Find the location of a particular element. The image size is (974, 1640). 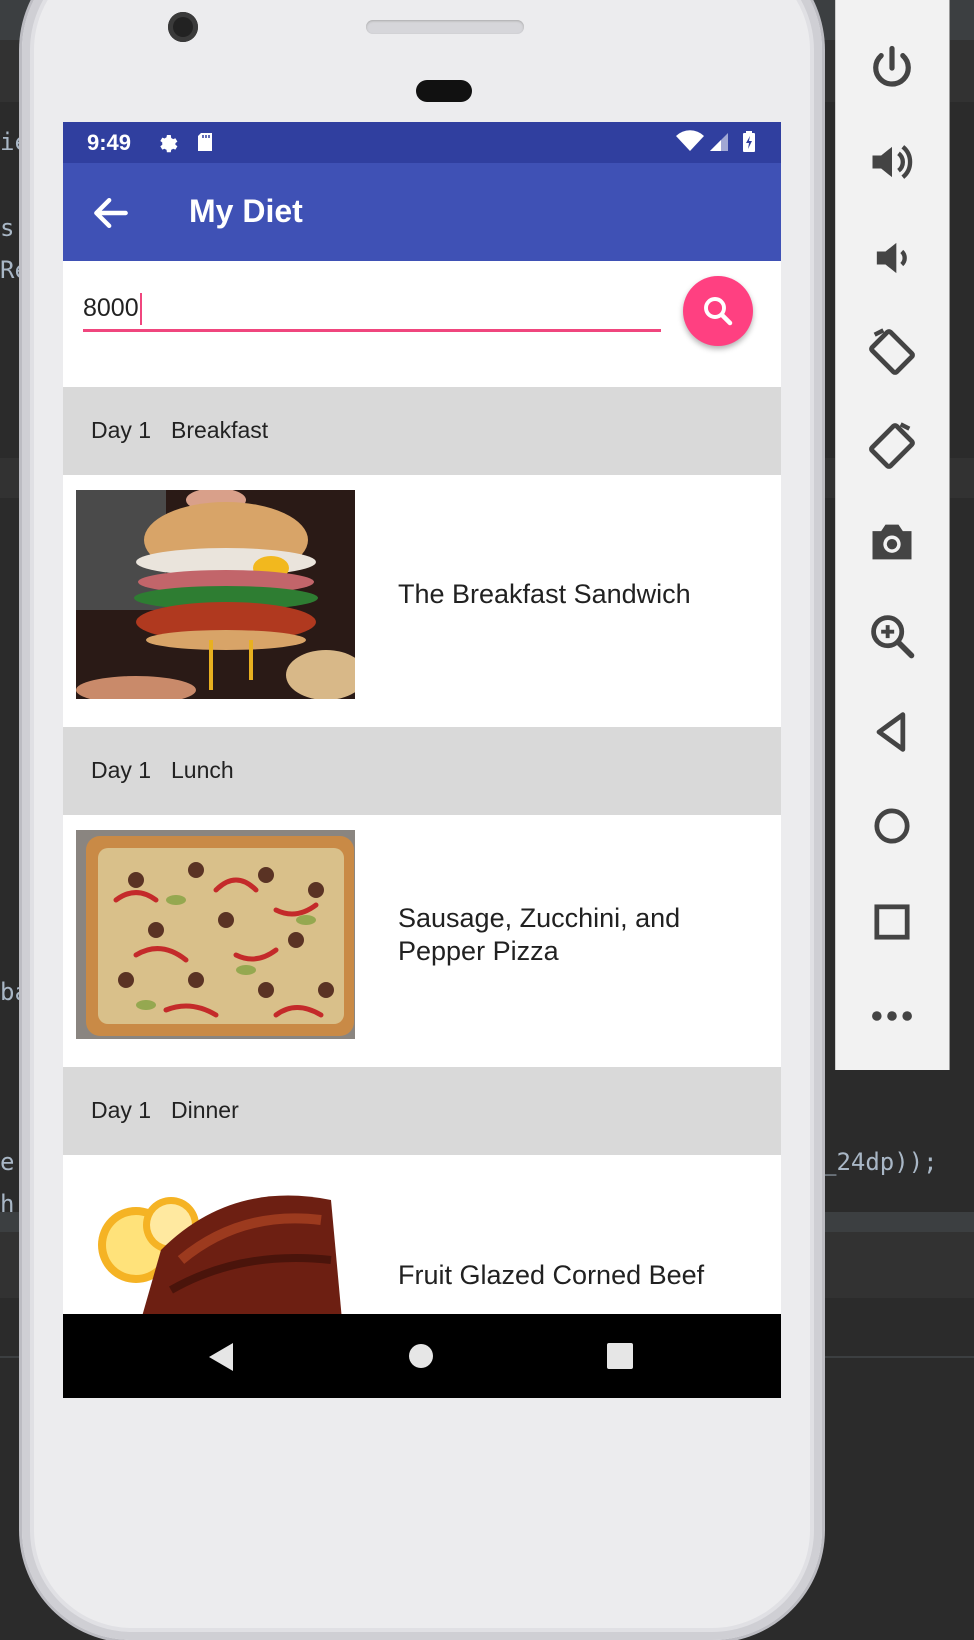

home-icon is located at coordinates (892, 826).